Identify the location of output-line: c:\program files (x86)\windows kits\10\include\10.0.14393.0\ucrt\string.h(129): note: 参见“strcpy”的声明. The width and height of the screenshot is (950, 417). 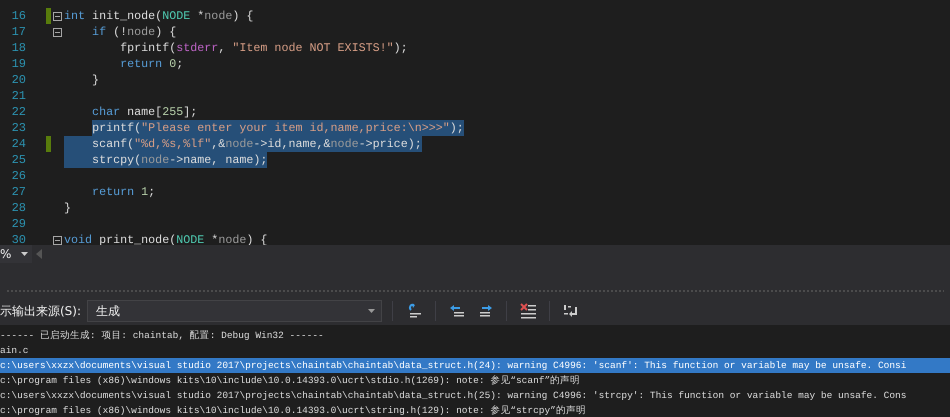
(475, 410).